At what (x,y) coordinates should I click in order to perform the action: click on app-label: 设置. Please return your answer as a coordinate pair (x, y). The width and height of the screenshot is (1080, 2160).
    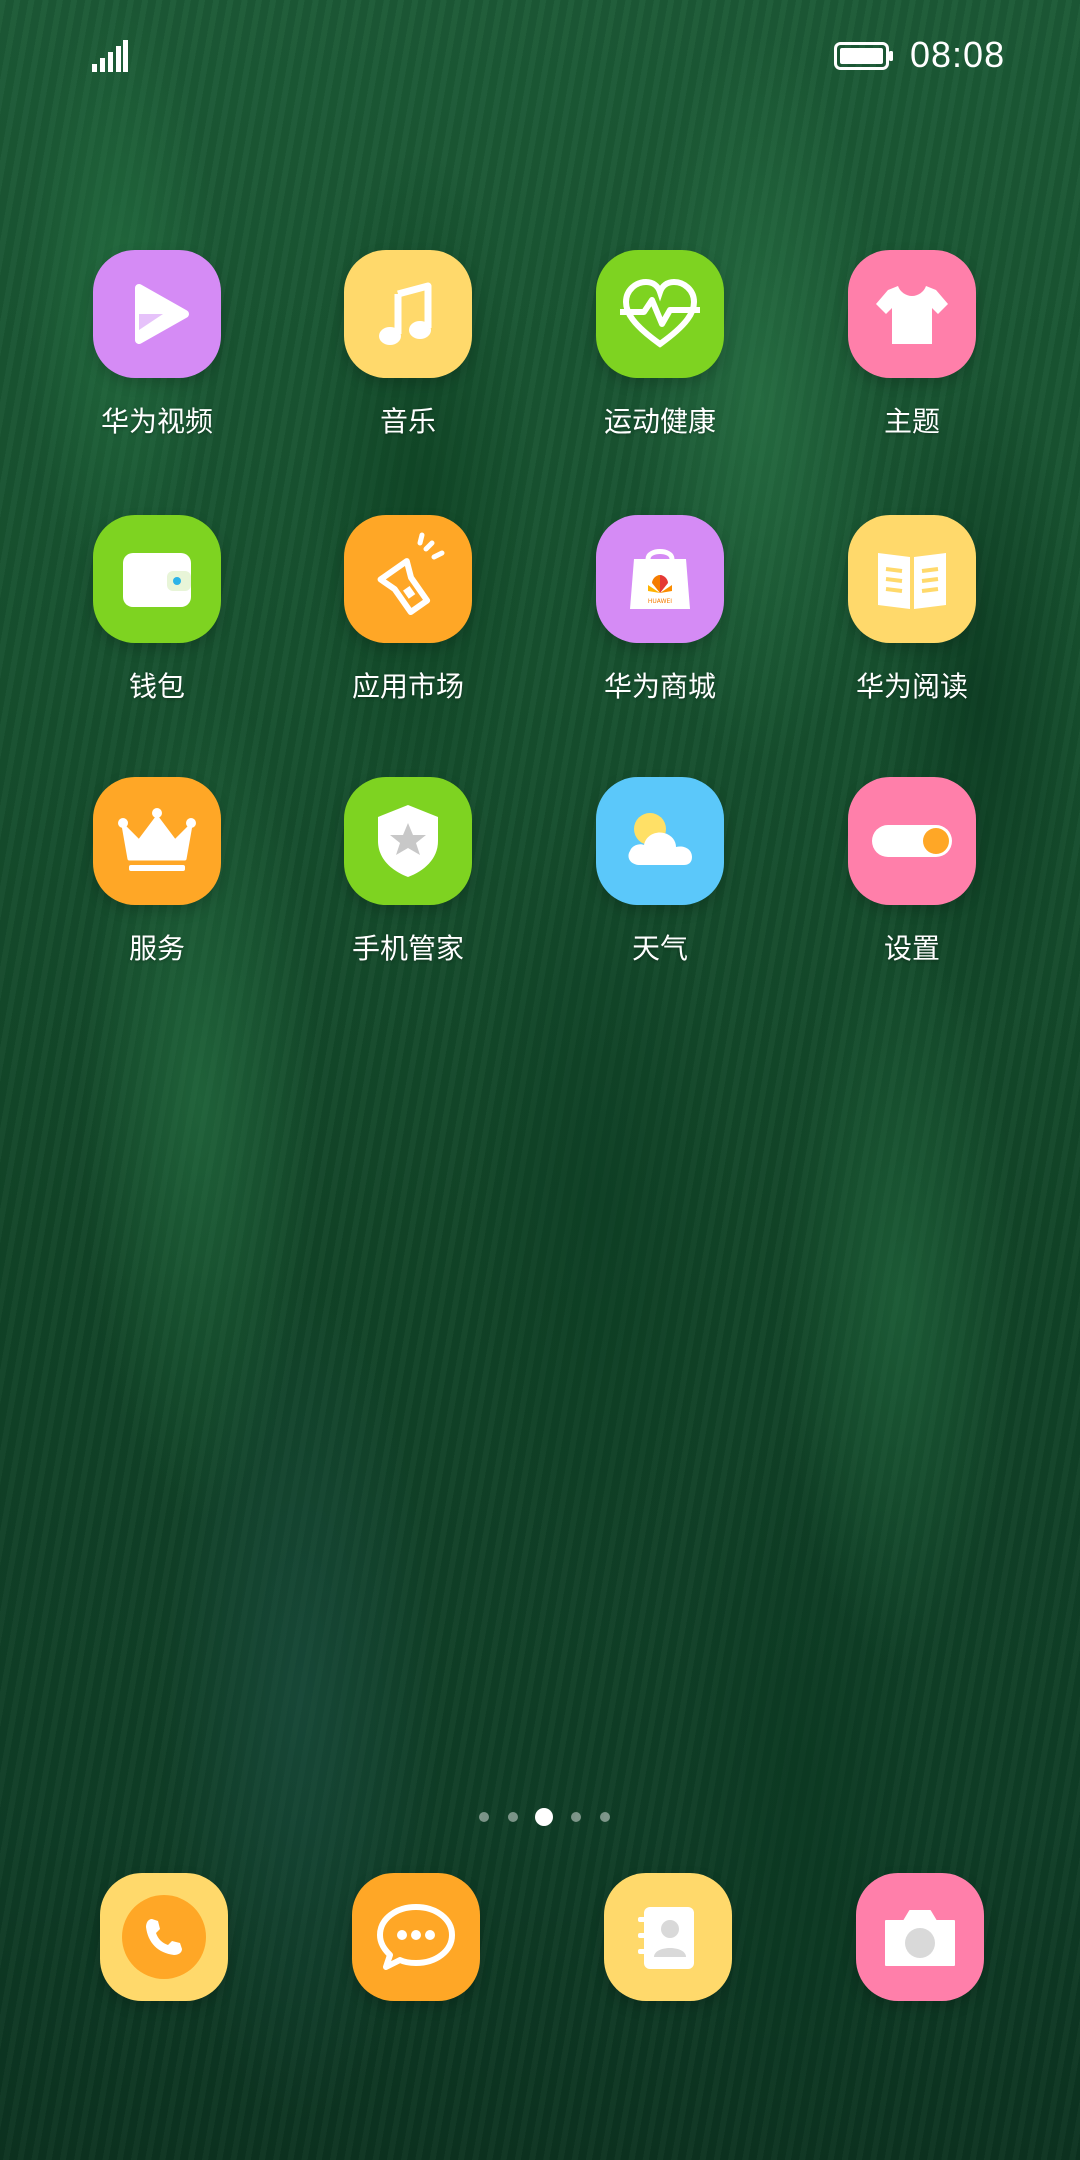
    Looking at the image, I should click on (911, 948).